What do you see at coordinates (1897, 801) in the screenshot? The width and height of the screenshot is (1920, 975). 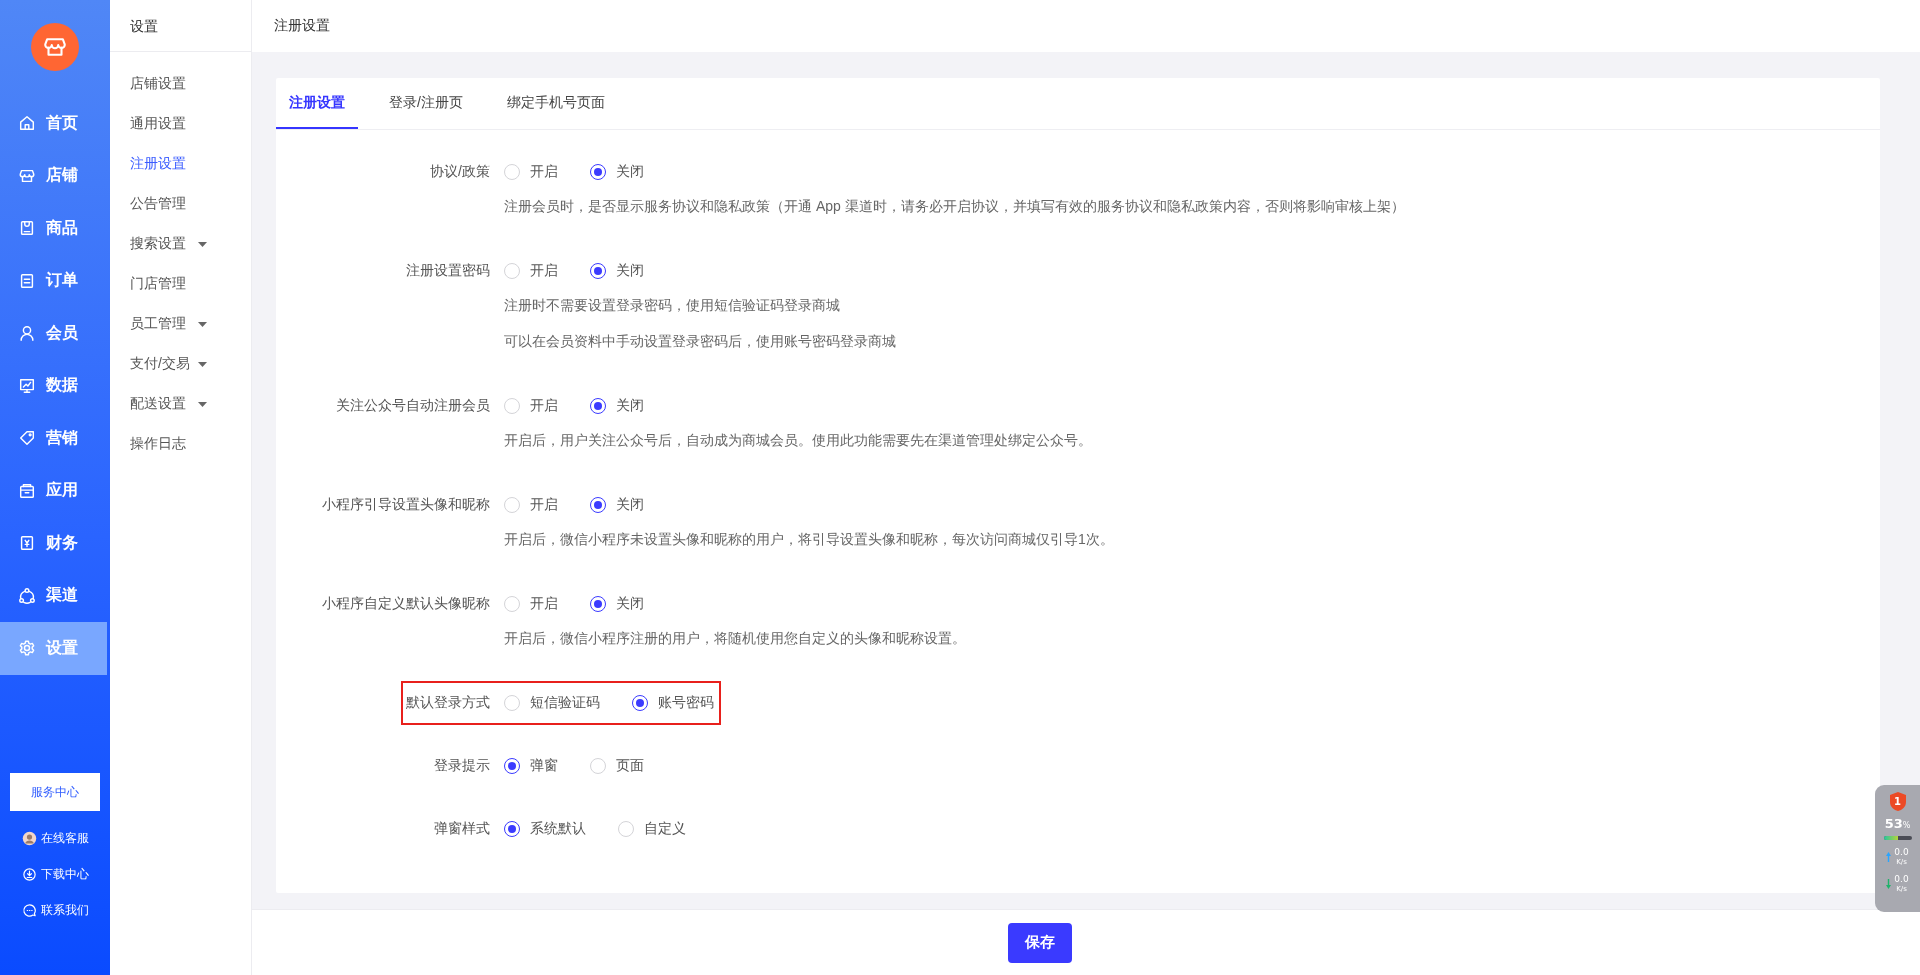 I see `shield-badge: 1` at bounding box center [1897, 801].